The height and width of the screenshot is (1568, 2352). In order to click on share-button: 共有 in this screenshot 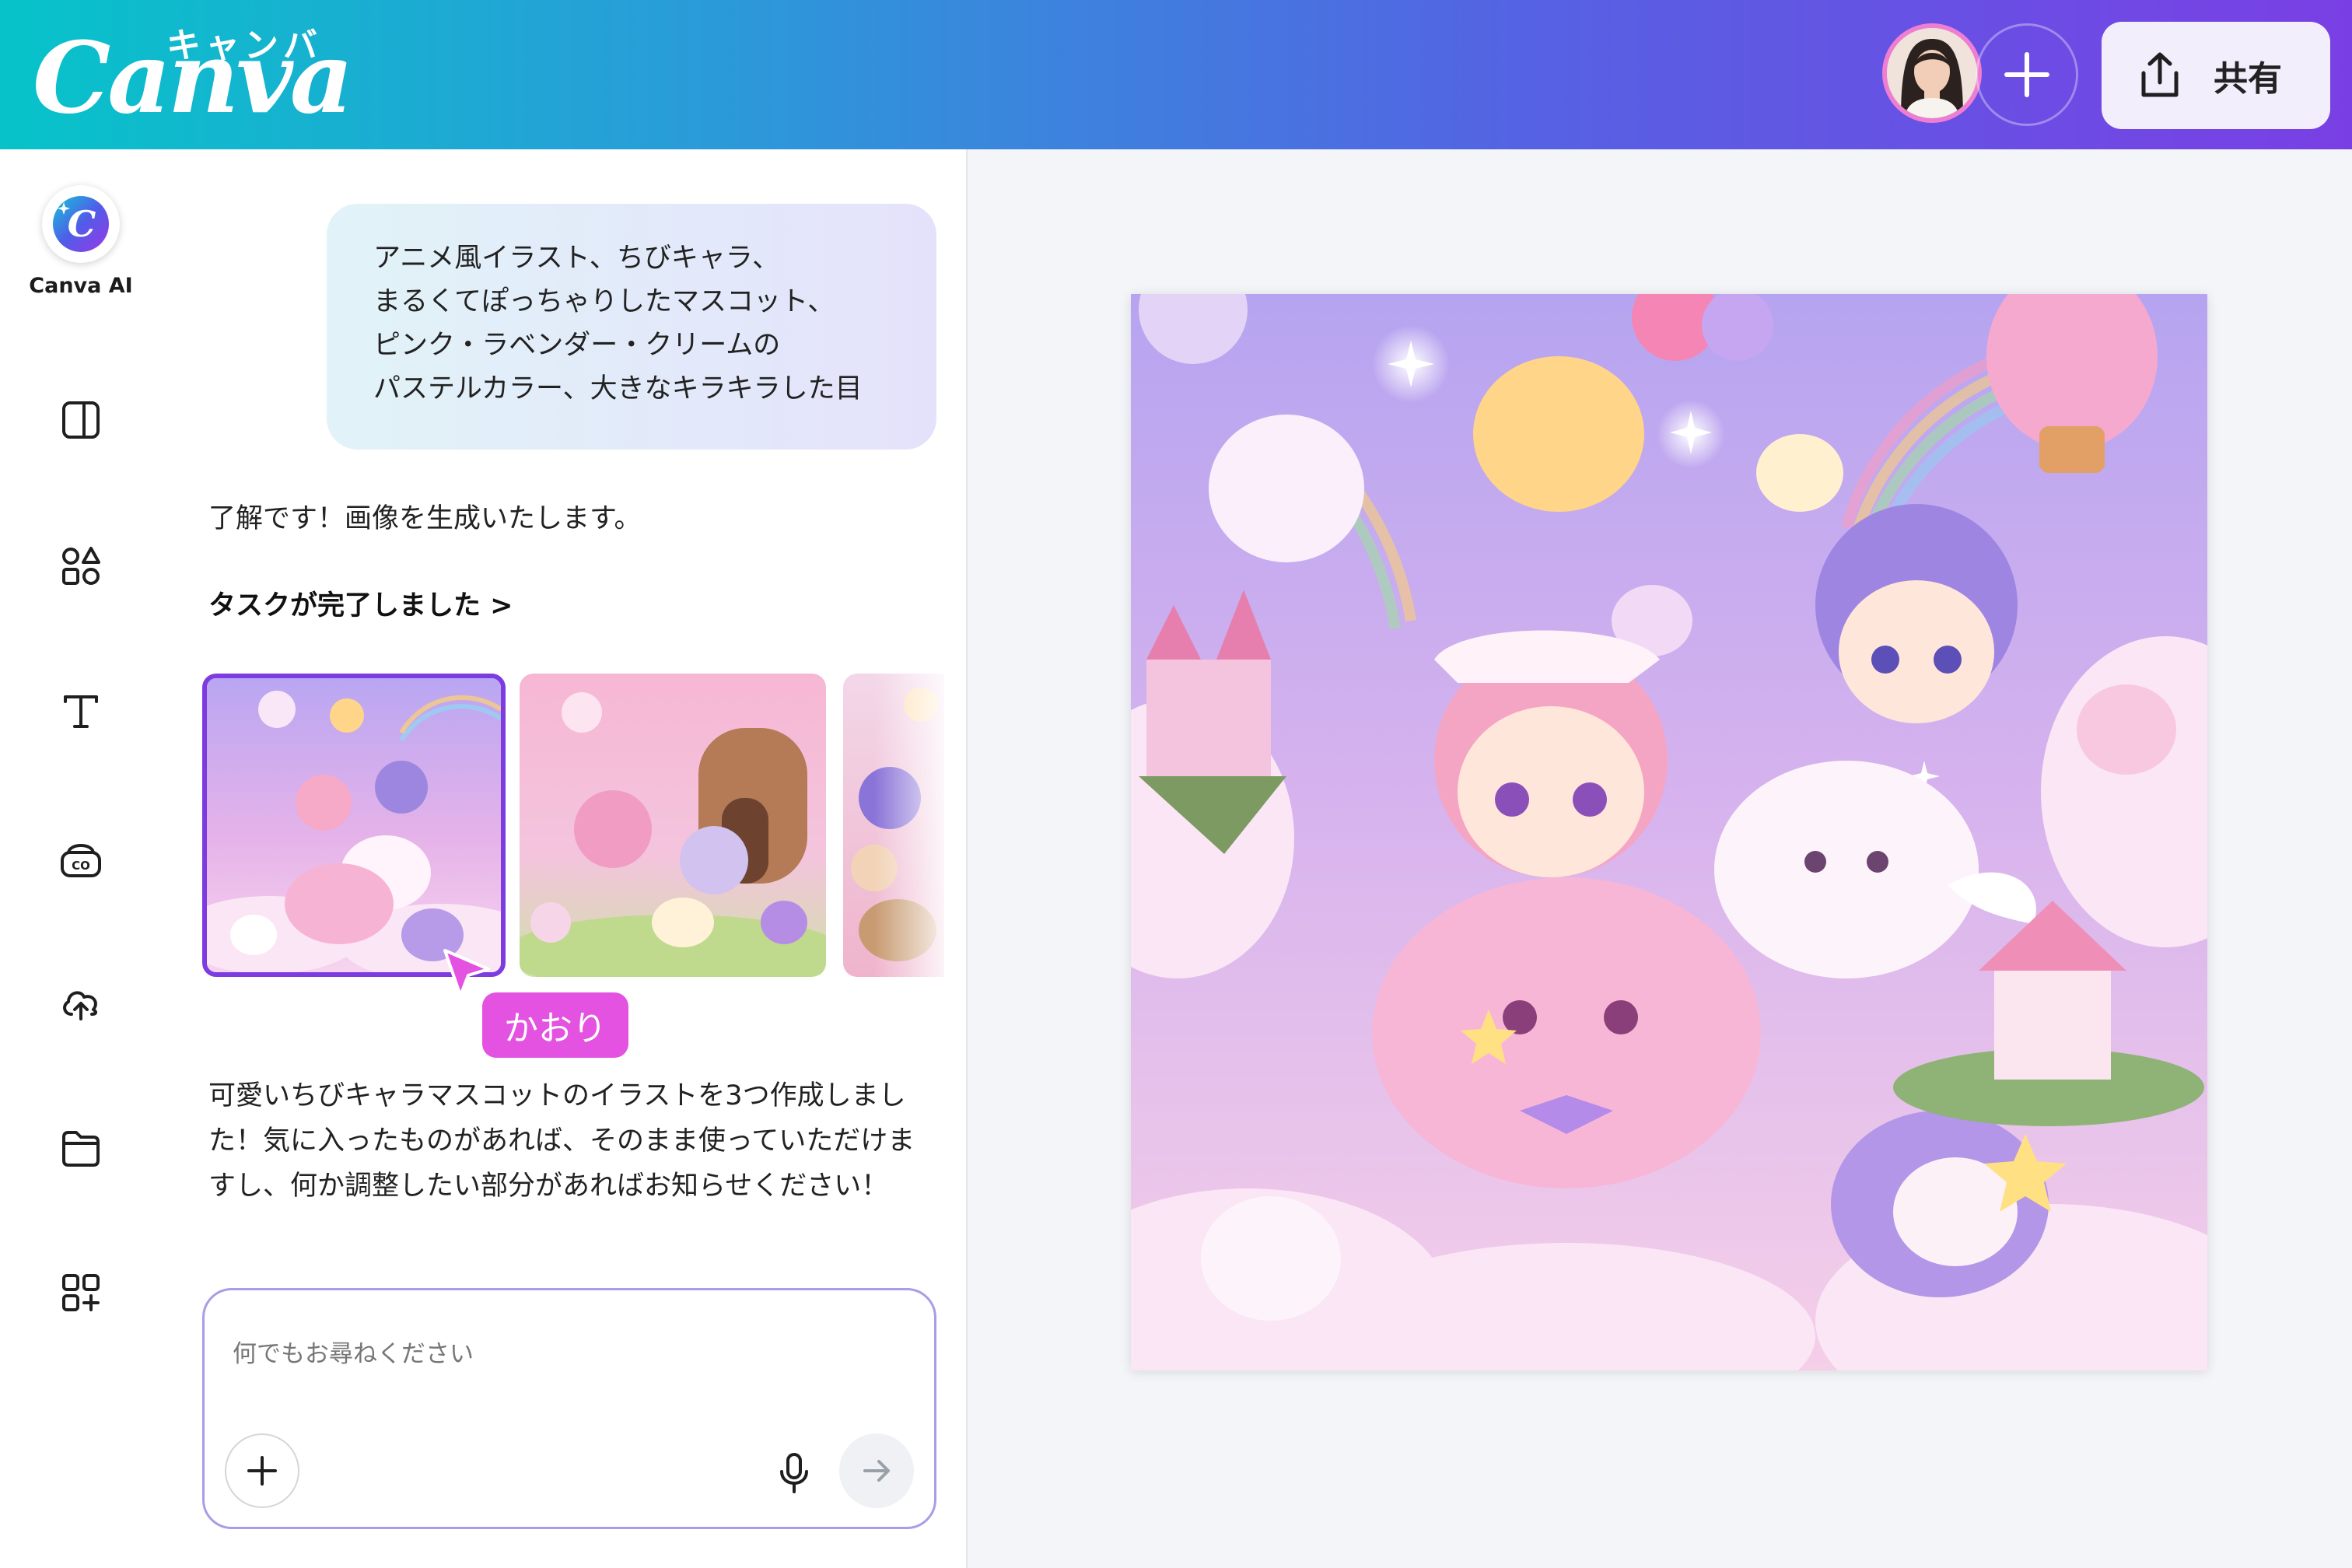, I will do `click(2216, 76)`.